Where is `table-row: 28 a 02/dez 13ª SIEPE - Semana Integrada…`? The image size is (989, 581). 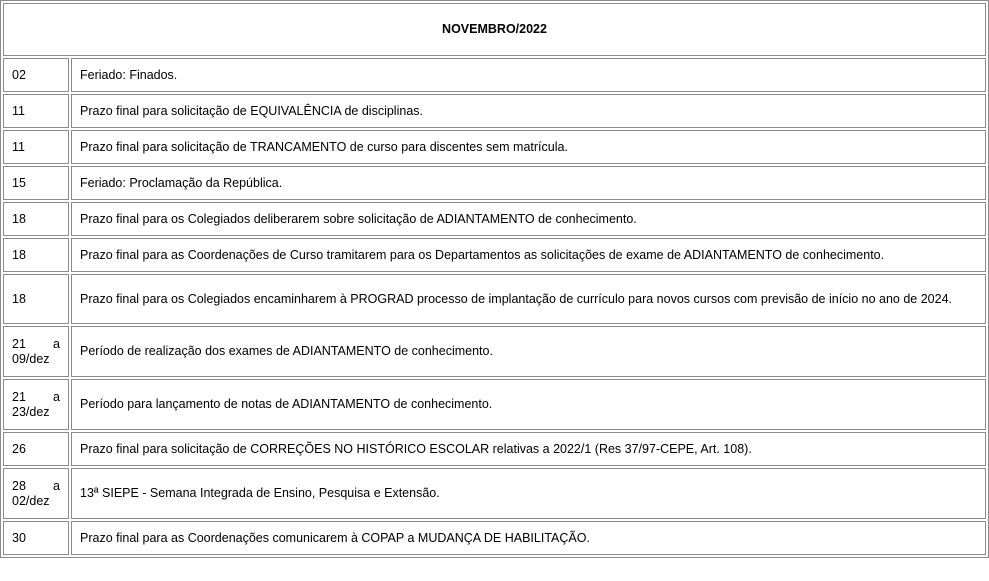
table-row: 28 a 02/dez 13ª SIEPE - Semana Integrada… is located at coordinates (494, 493).